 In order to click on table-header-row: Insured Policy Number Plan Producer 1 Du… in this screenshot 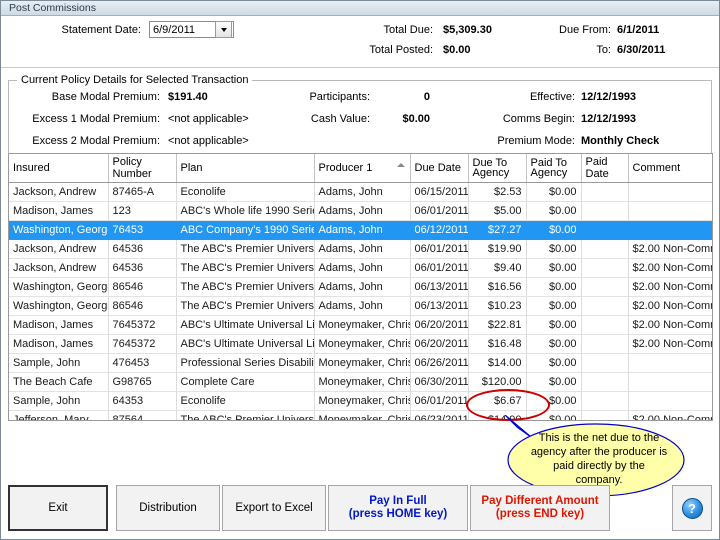, I will do `click(360, 168)`.